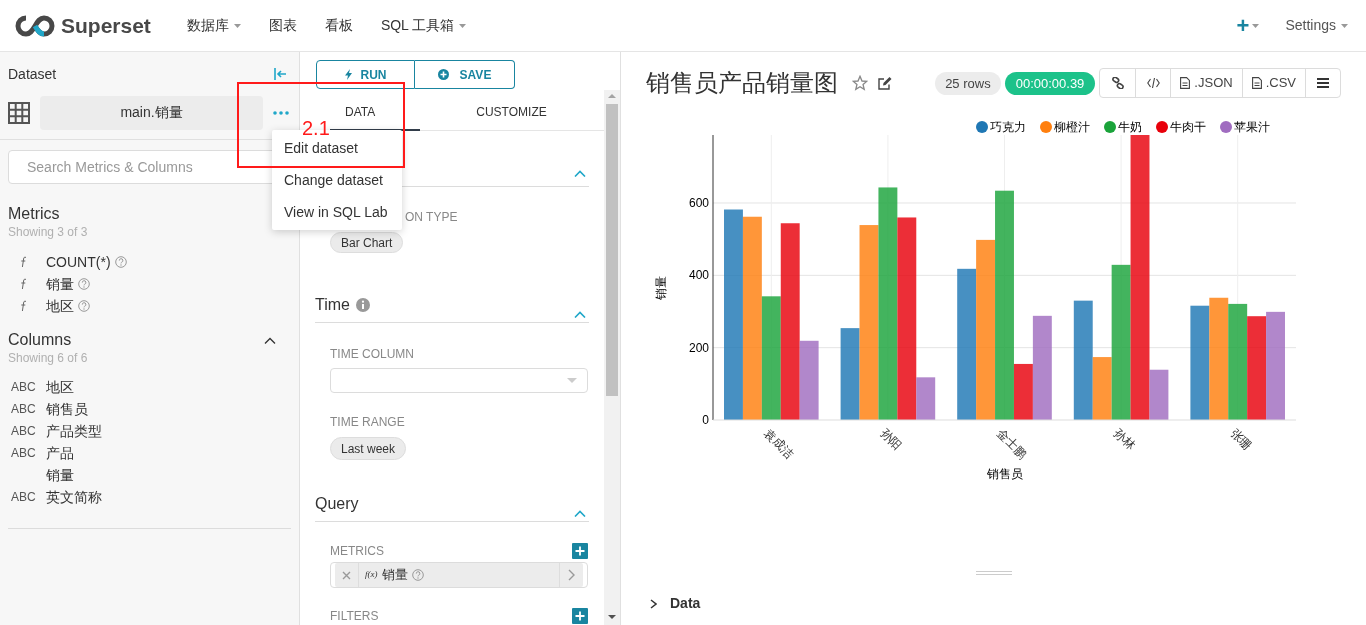 This screenshot has width=1366, height=625. I want to click on row-count-badge: 25 rows, so click(968, 83).